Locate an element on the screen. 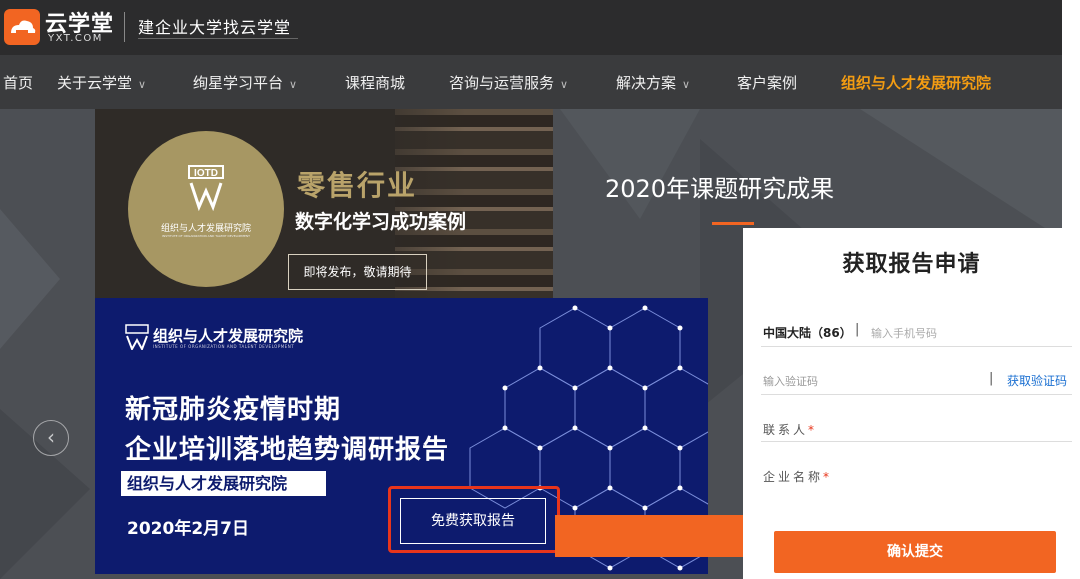 Image resolution: width=1080 pixels, height=579 pixels. nav-item-course-mall: 课程商城 is located at coordinates (375, 82).